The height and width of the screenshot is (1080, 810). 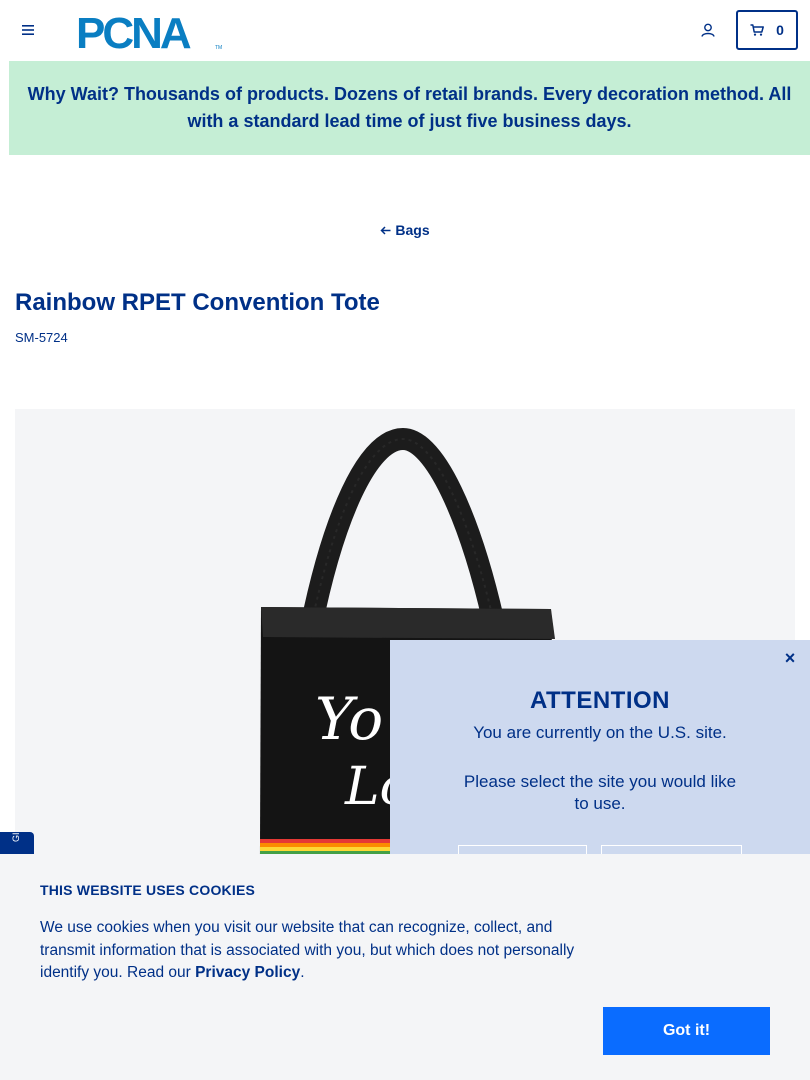 I want to click on back-to-category-link: Bags, so click(x=405, y=230).